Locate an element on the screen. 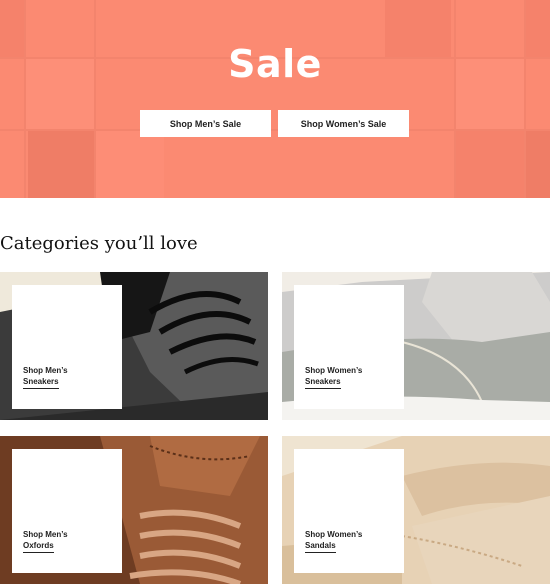 Image resolution: width=550 pixels, height=584 pixels. category-card-mens-sneakers: Shop Men’s Sneakers is located at coordinates (134, 346).